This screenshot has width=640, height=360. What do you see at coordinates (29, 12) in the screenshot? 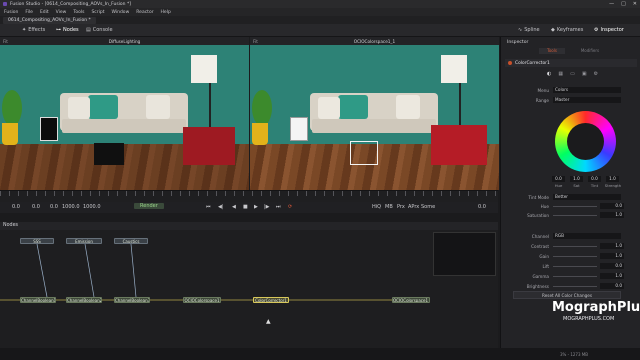
I see `menu-file: File` at bounding box center [29, 12].